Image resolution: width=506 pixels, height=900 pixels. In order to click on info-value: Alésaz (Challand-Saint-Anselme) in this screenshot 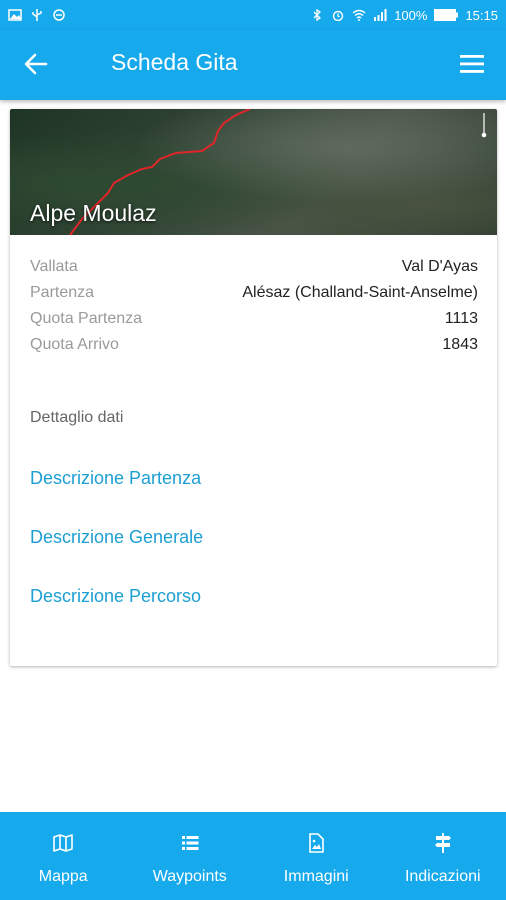, I will do `click(360, 292)`.